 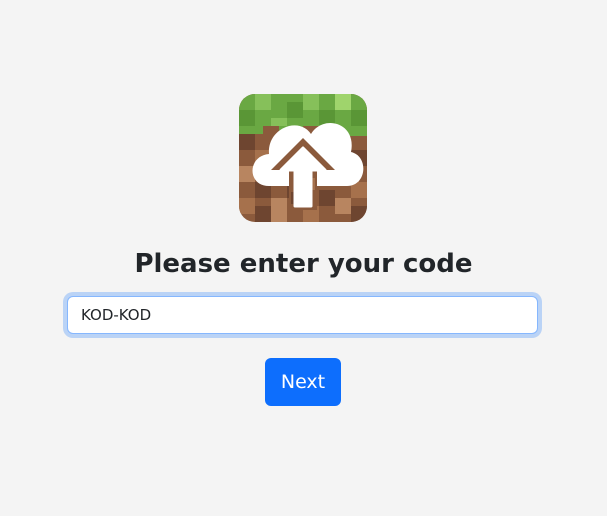 I want to click on app-logo, so click(x=303, y=158).